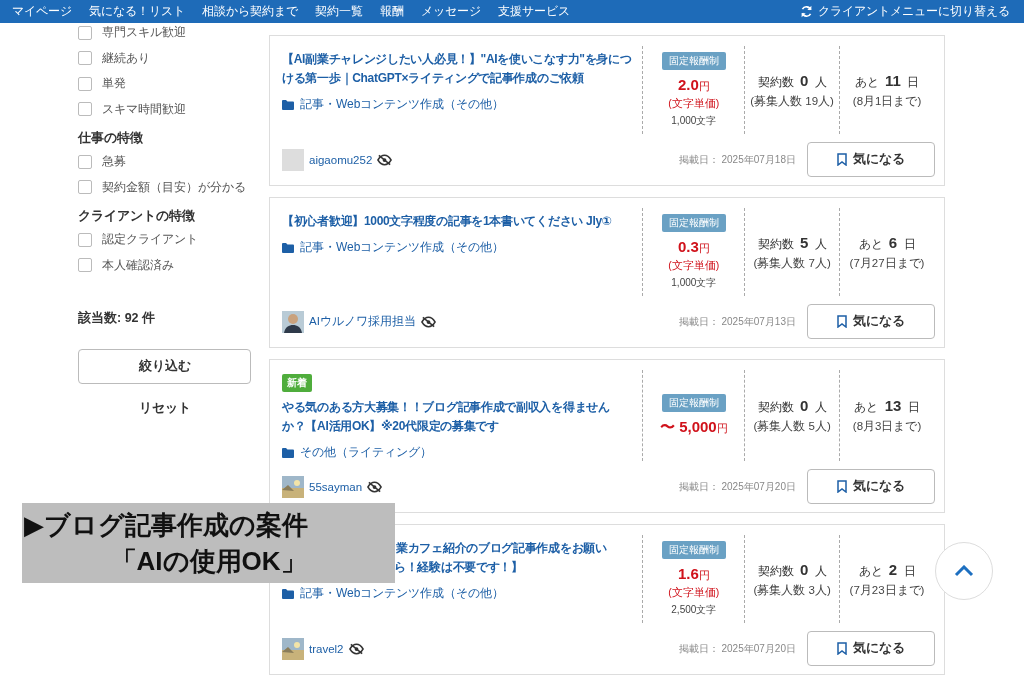 The width and height of the screenshot is (1024, 693). I want to click on days-left: あと 11 日, so click(887, 81).